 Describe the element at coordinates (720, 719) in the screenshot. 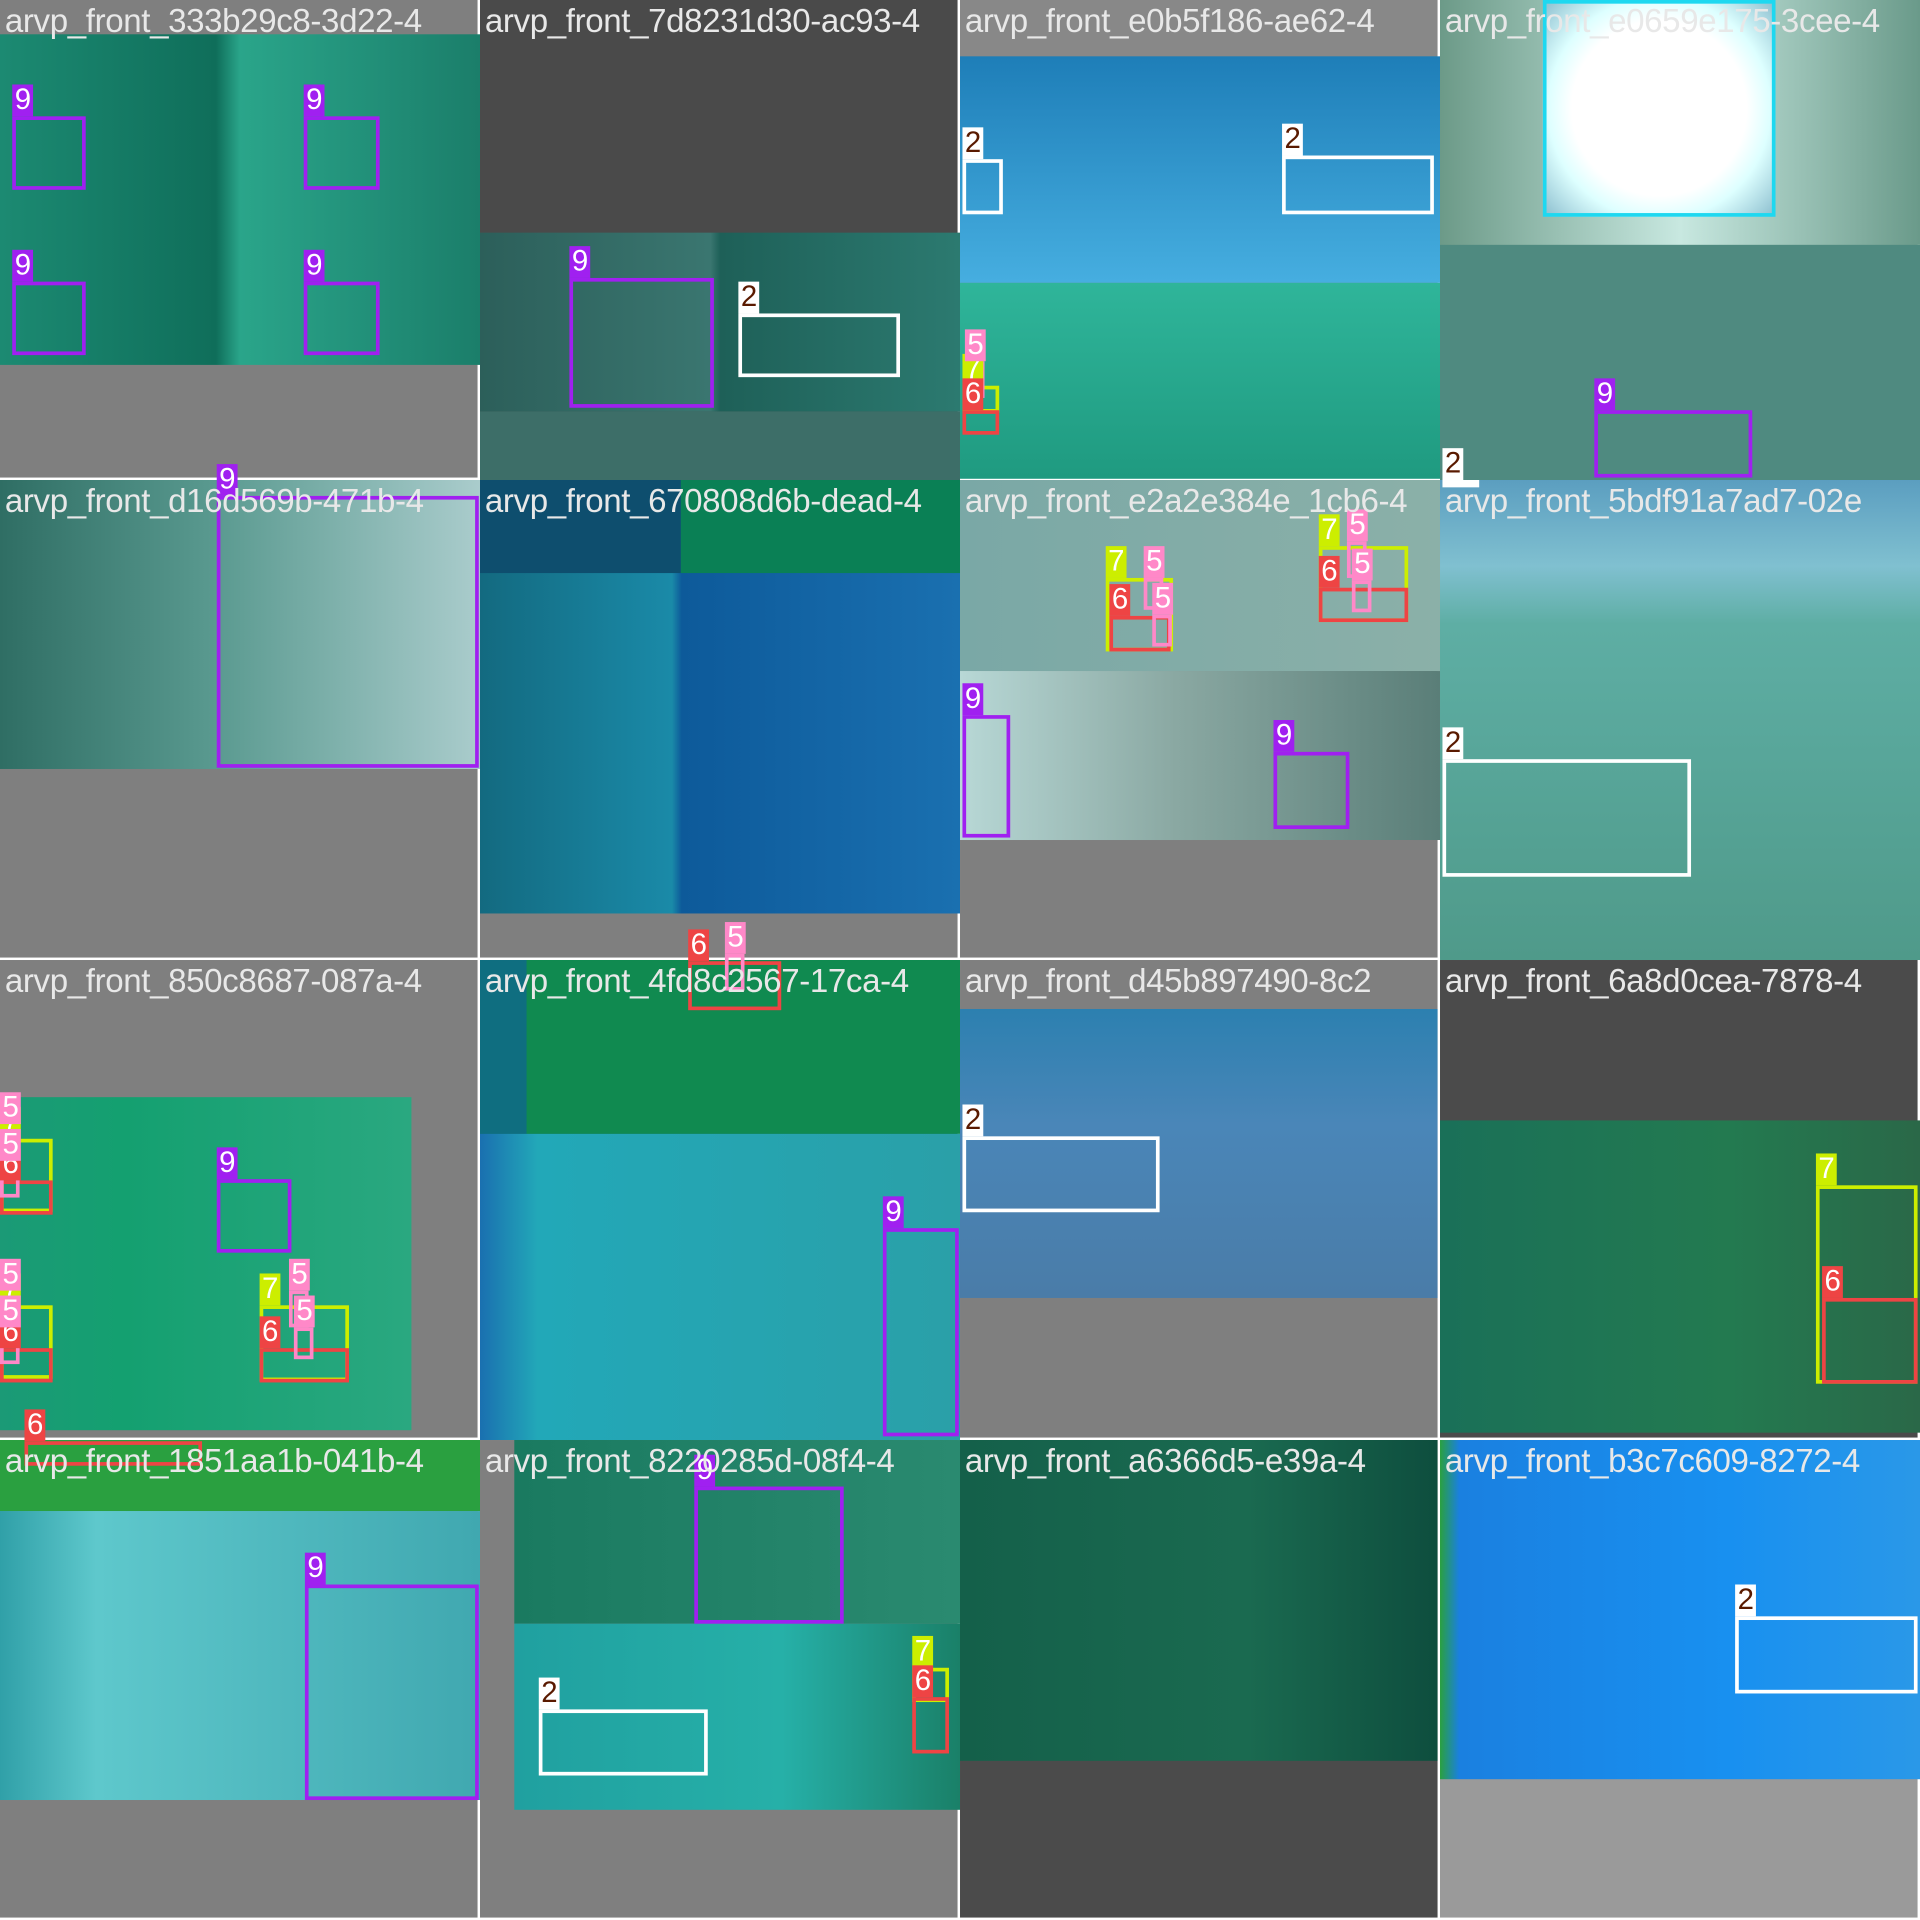

I see `mosaic-tile: arvp_front_670808d6b-dead-4` at that location.